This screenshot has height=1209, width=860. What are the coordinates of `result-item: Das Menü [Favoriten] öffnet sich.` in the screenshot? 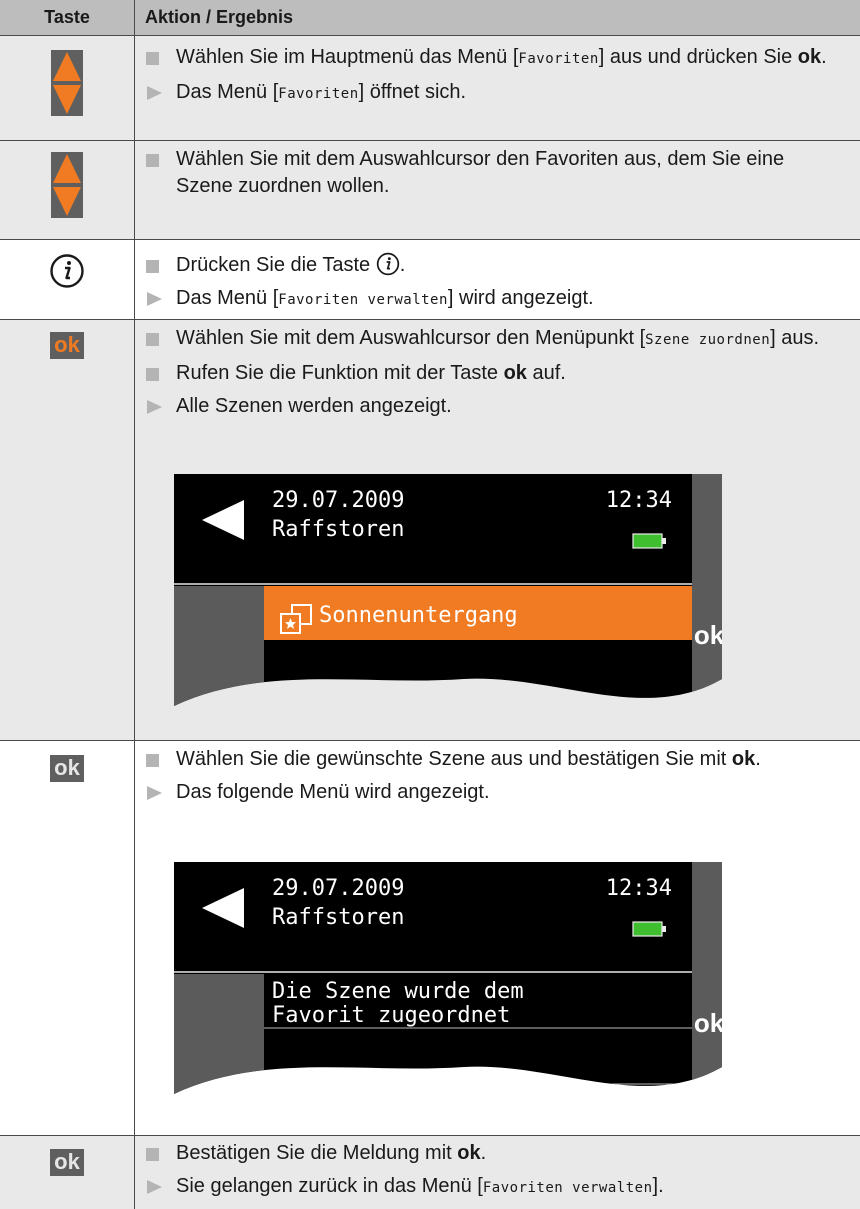 It's located at (493, 93).